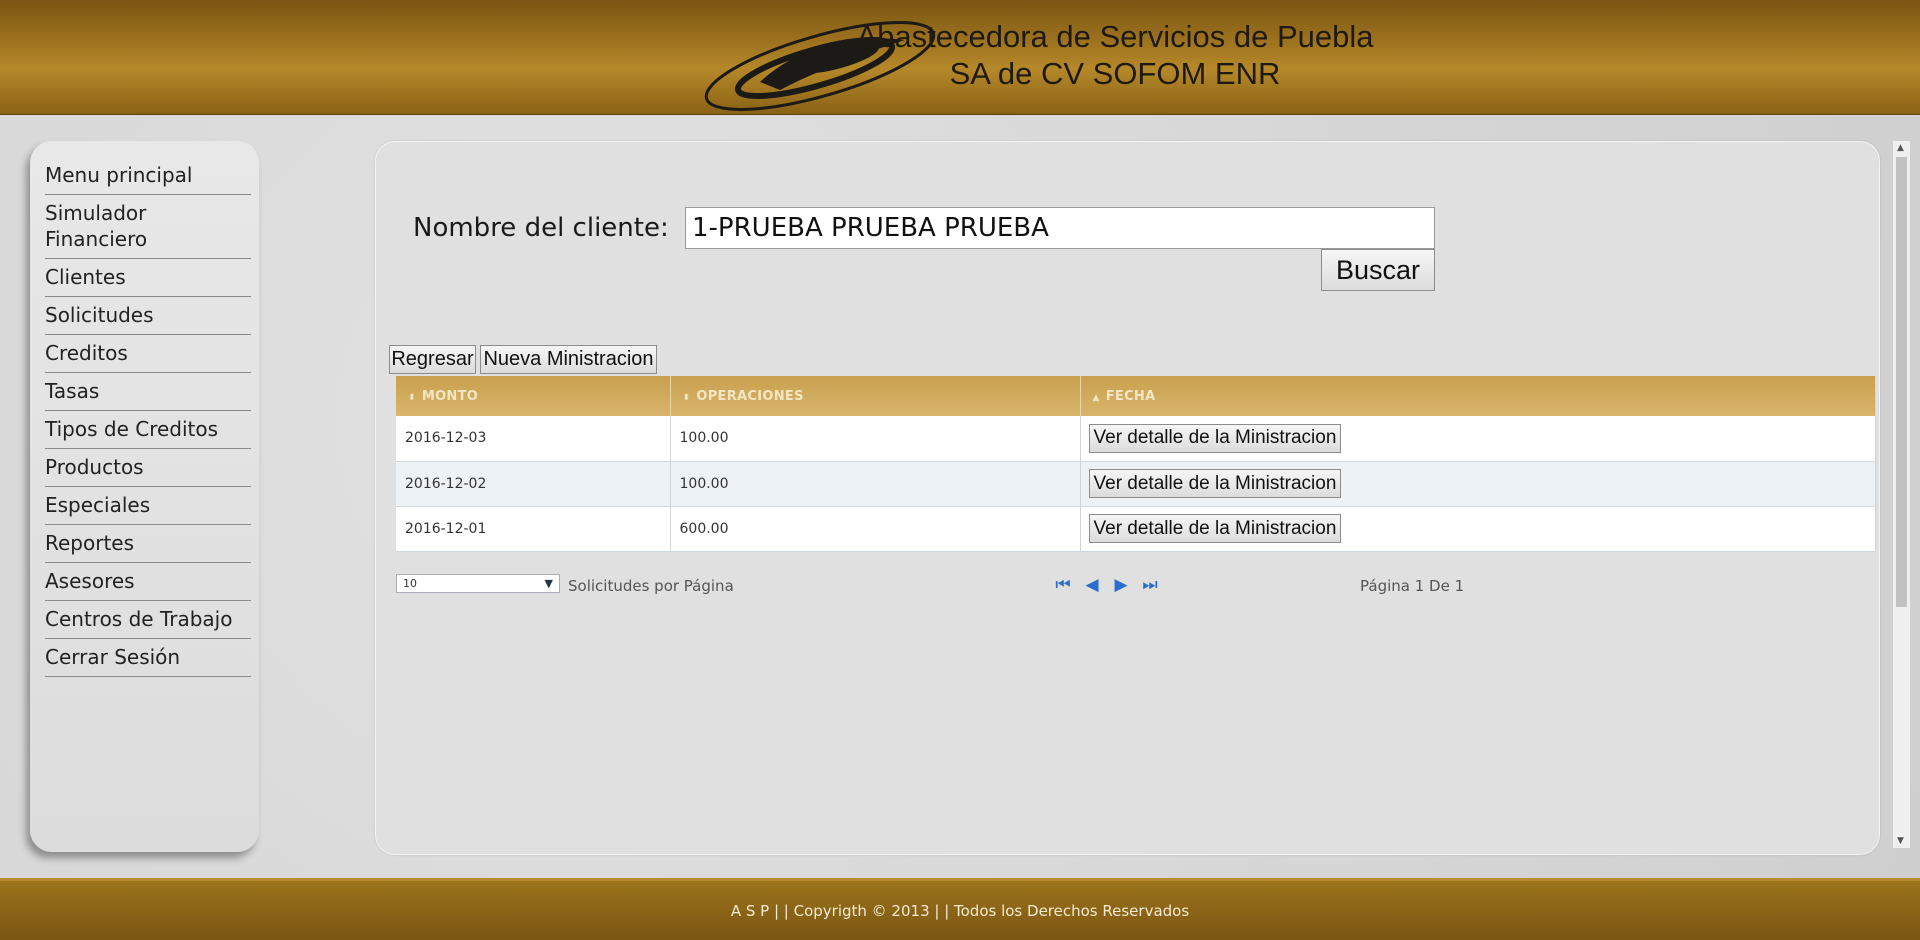  Describe the element at coordinates (533, 396) in the screenshot. I see `column-header-monto: ⬍ MONTO` at that location.